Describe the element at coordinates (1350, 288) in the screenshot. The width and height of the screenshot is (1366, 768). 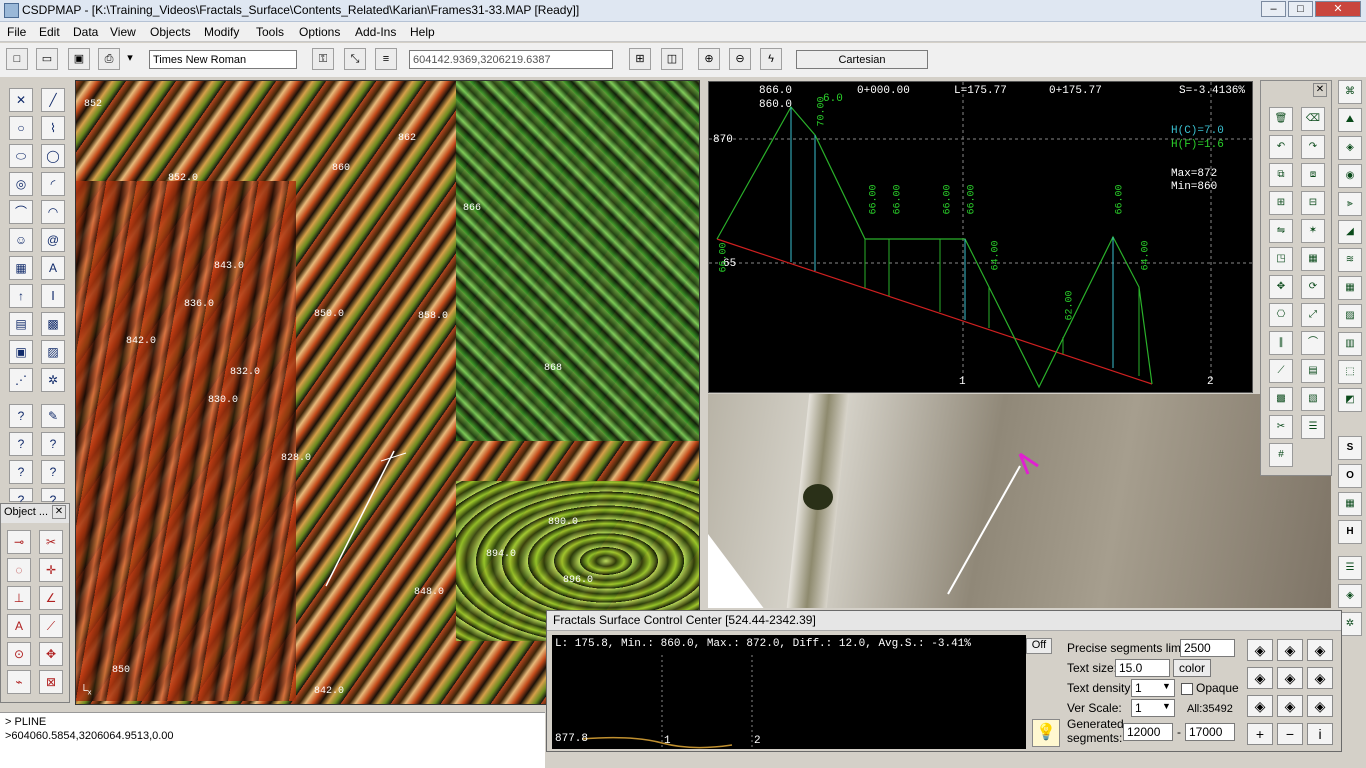
I see `volume-icon: ▦` at that location.